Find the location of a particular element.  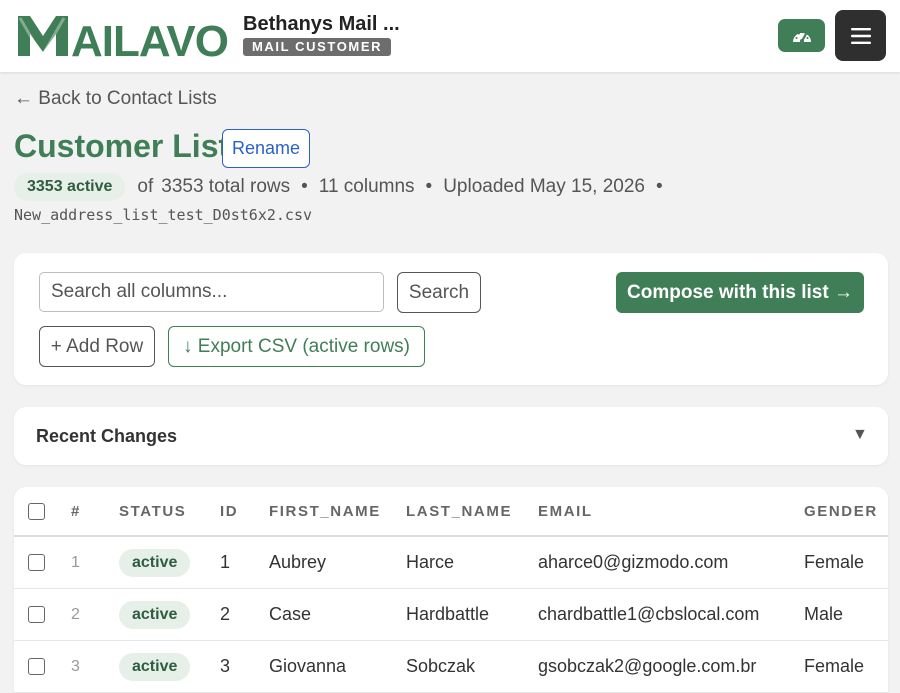

header-email: EMAIL is located at coordinates (565, 511).